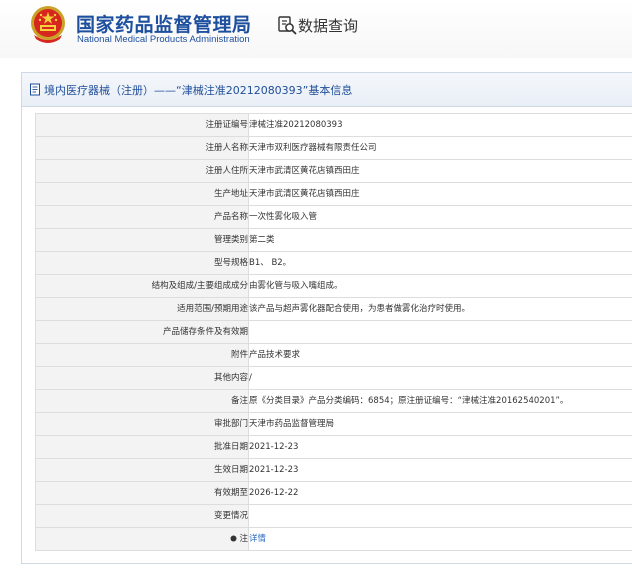 The width and height of the screenshot is (632, 570). I want to click on agency-name-cn: 国家药品监督管理局, so click(164, 25).